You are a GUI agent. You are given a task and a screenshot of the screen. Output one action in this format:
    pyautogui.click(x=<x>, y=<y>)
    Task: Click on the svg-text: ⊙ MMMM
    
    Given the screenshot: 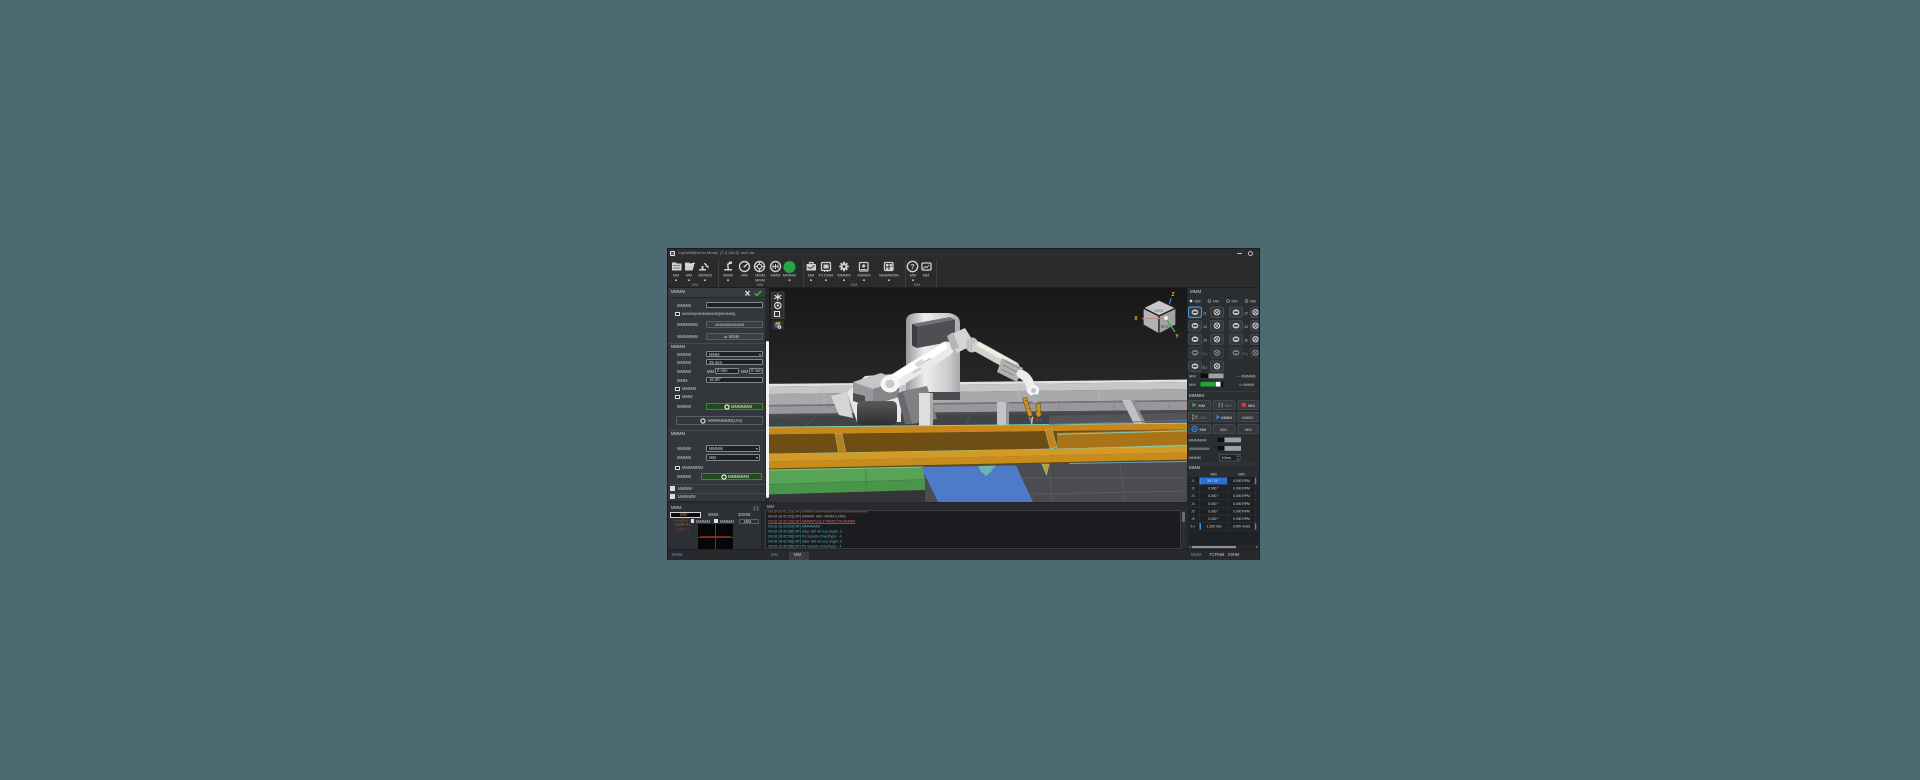 What is the action you would take?
    pyautogui.click(x=1246, y=385)
    